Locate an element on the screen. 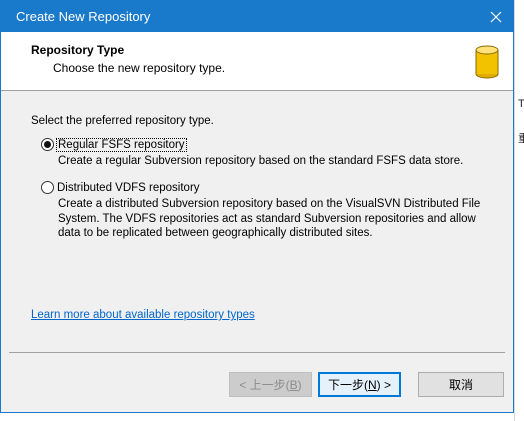 The image size is (524, 421). background-app-right: T 重 is located at coordinates (519, 210).